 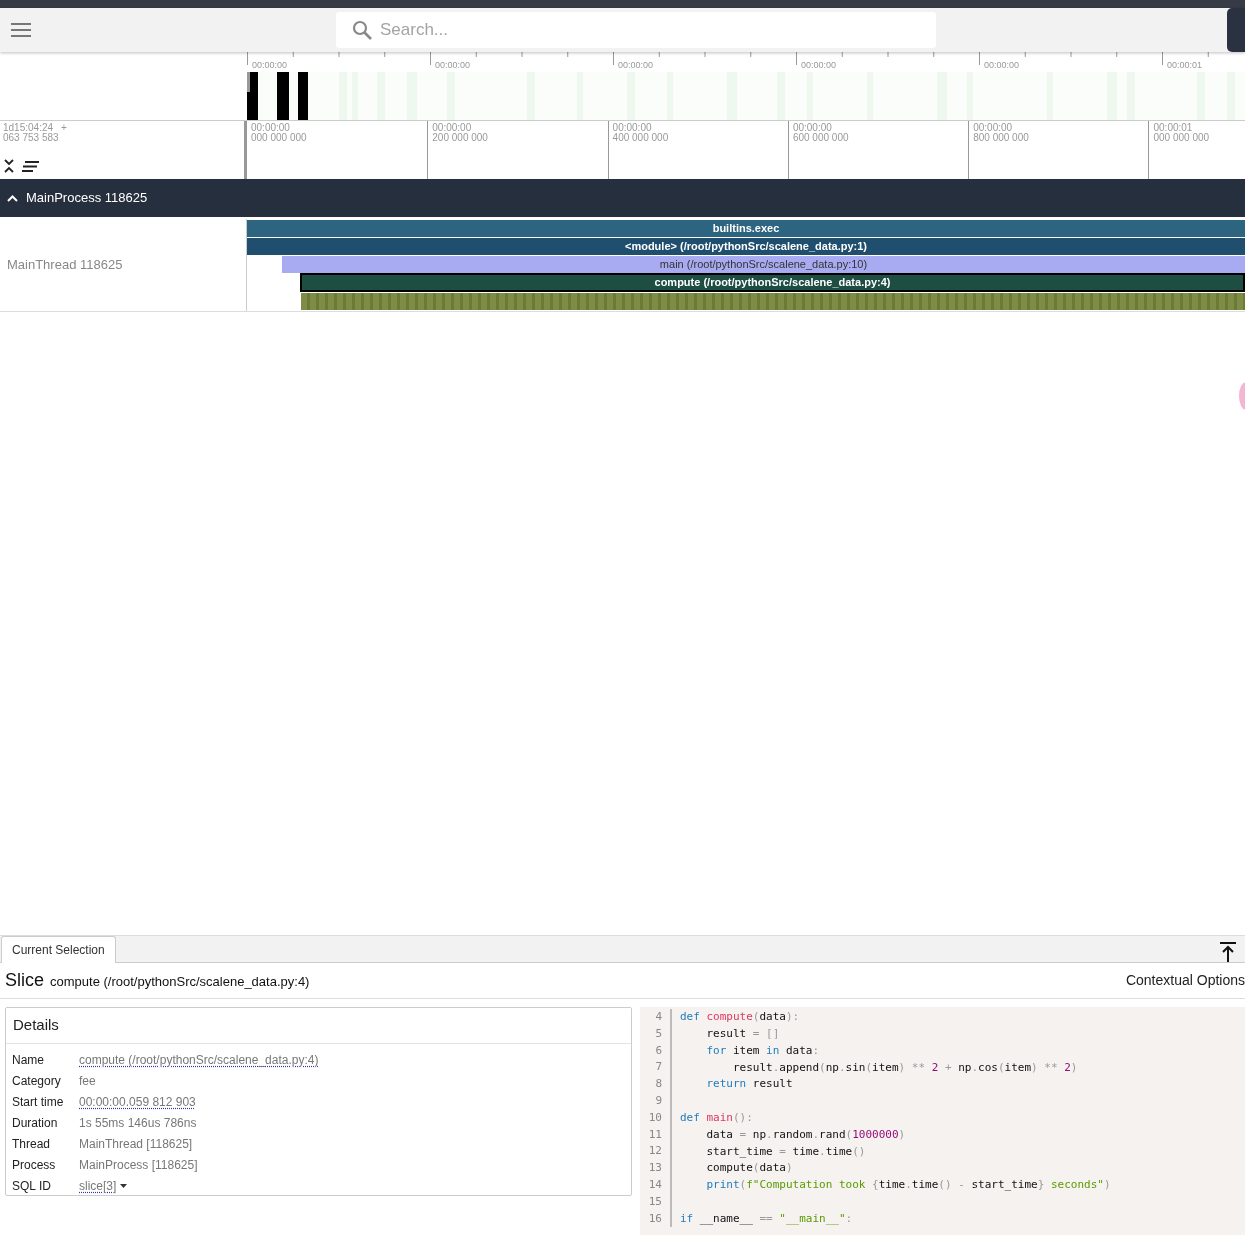 What do you see at coordinates (742, 1033) in the screenshot?
I see `code-line: result = []` at bounding box center [742, 1033].